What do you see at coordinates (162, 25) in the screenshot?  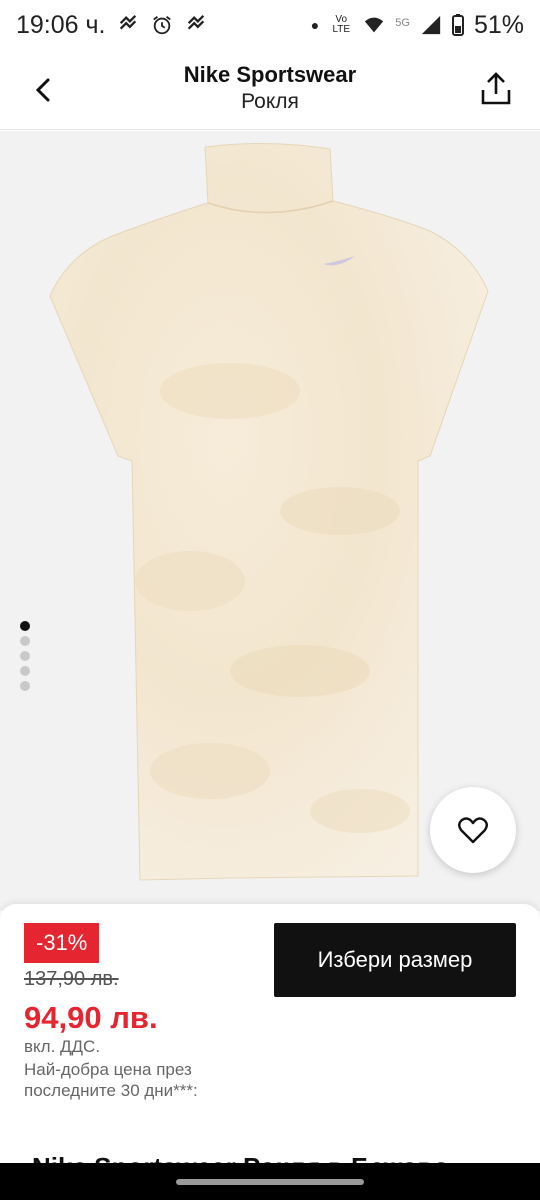 I see `alarm-icon` at bounding box center [162, 25].